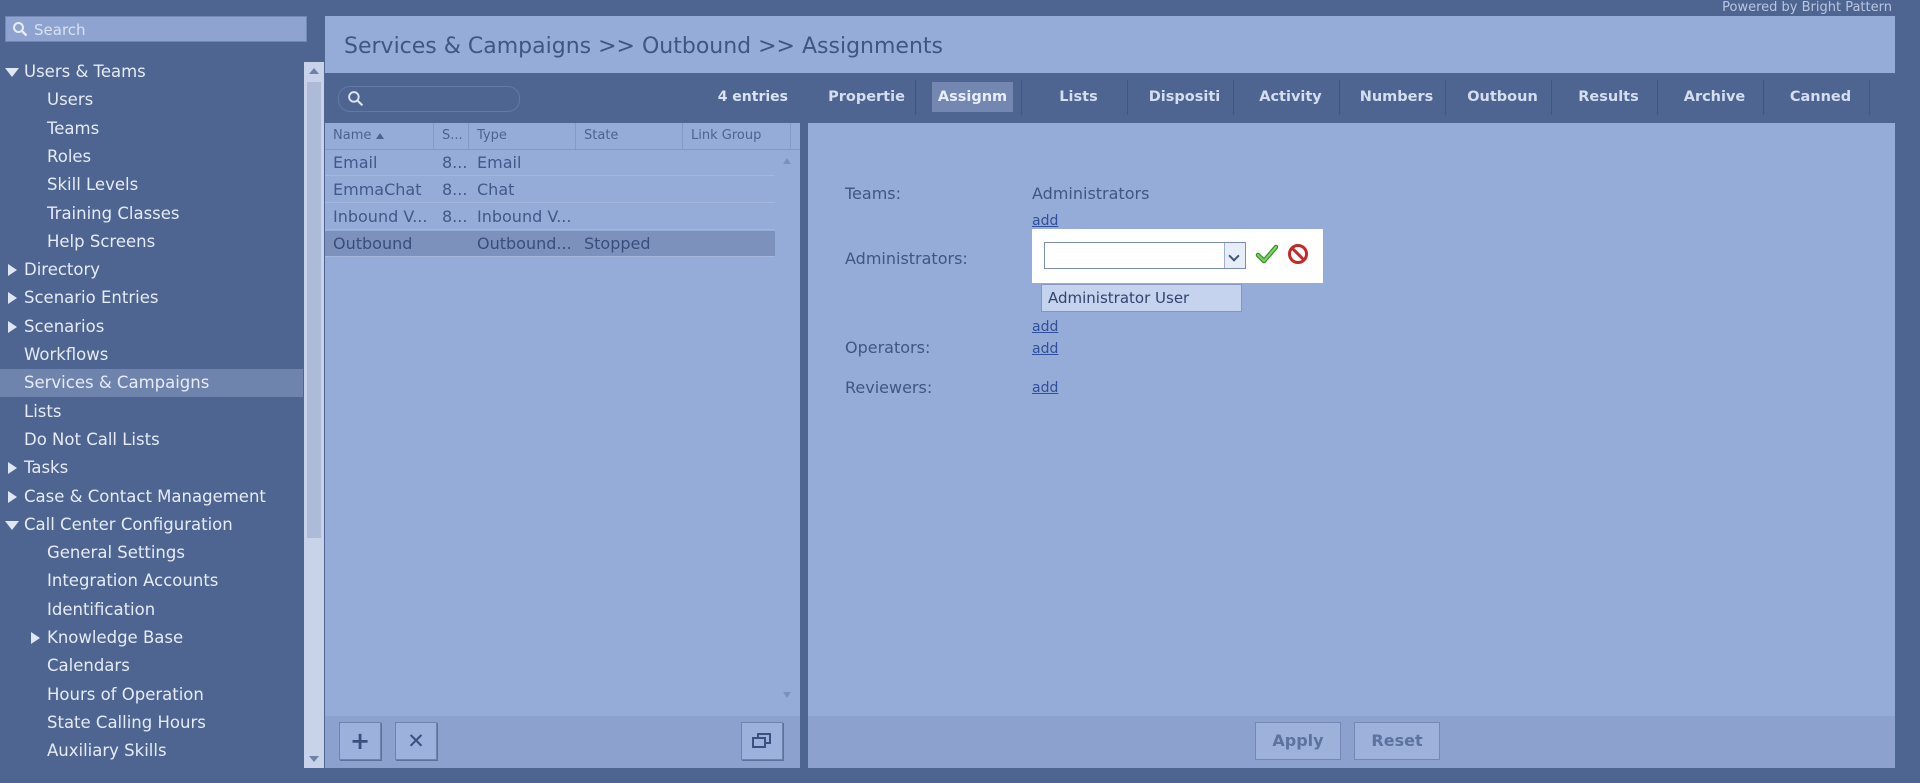  Describe the element at coordinates (151, 129) in the screenshot. I see `sidebar-item-teams: Teams` at that location.